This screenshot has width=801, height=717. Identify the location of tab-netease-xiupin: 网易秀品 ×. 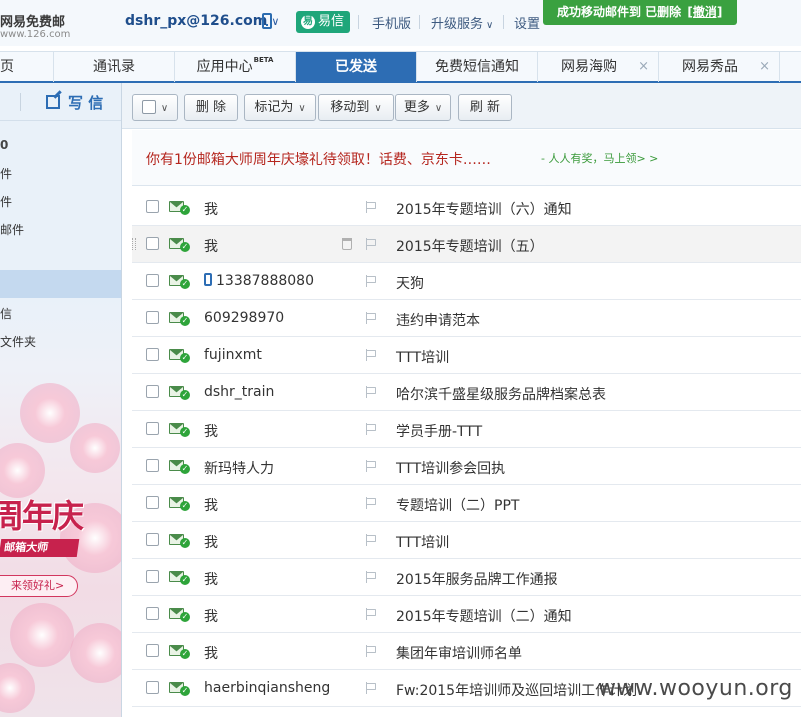
(719, 67).